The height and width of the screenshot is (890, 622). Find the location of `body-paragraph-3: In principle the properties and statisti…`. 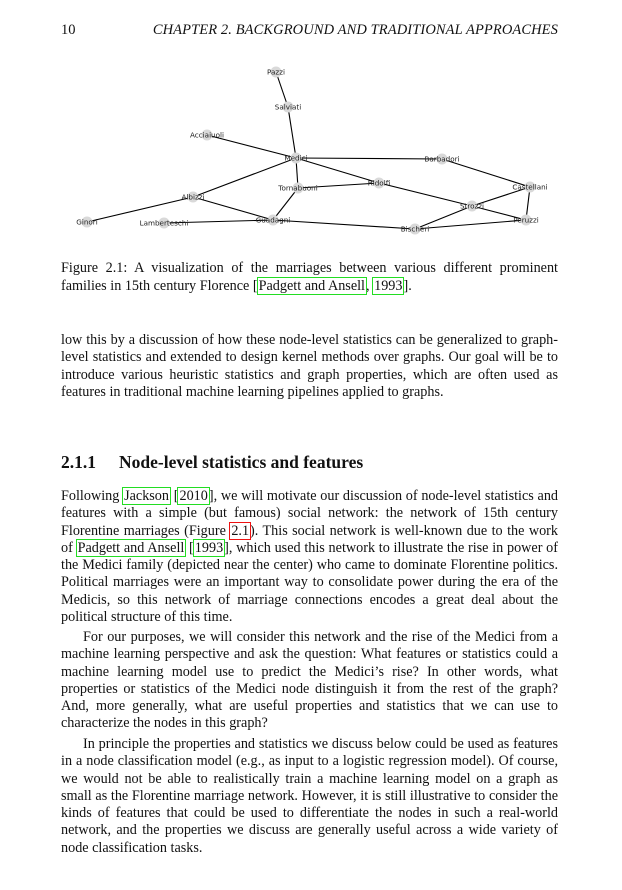

body-paragraph-3: In principle the properties and statisti… is located at coordinates (309, 796).